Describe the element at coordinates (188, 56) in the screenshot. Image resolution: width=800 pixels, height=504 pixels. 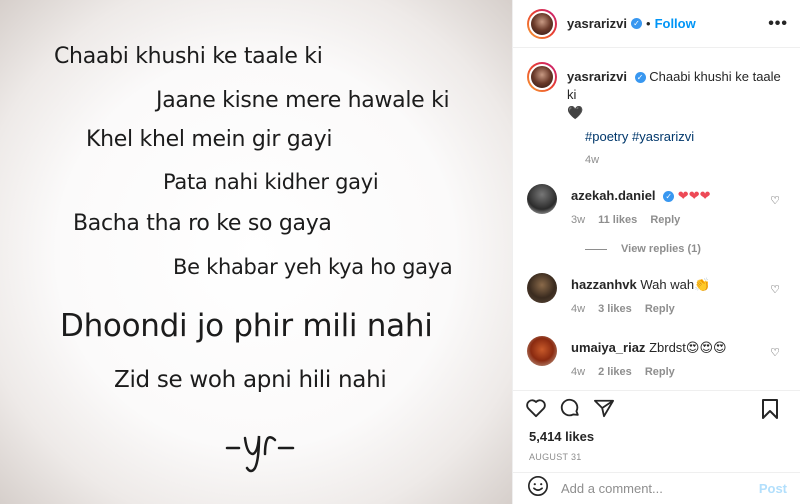
I see `poem-line: Chaabi khushi ke taale ki` at that location.